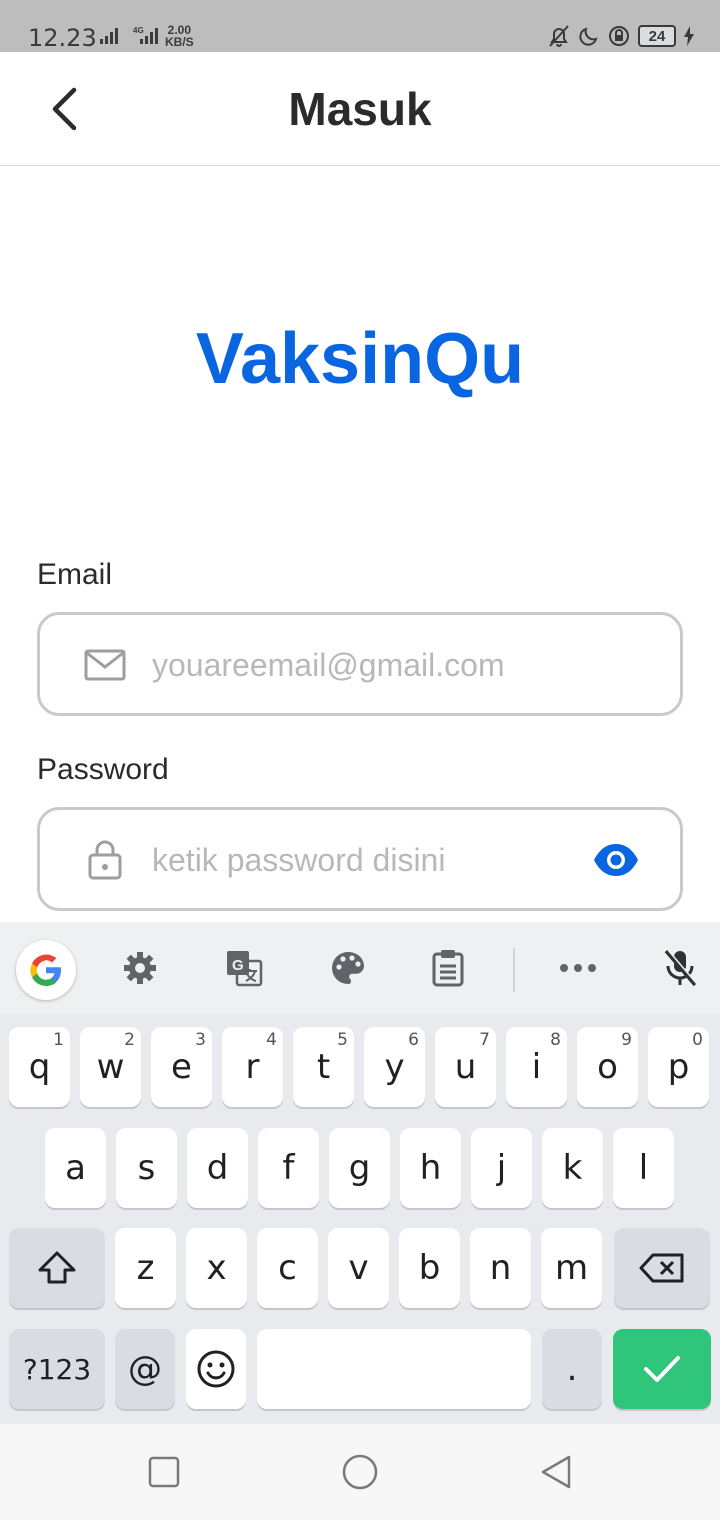  I want to click on key-label: e, so click(181, 1067).